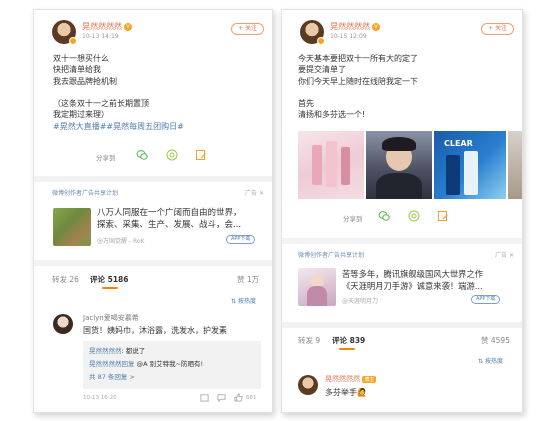 The height and width of the screenshot is (421, 556). What do you see at coordinates (306, 104) in the screenshot?
I see `post-line: 首先` at bounding box center [306, 104].